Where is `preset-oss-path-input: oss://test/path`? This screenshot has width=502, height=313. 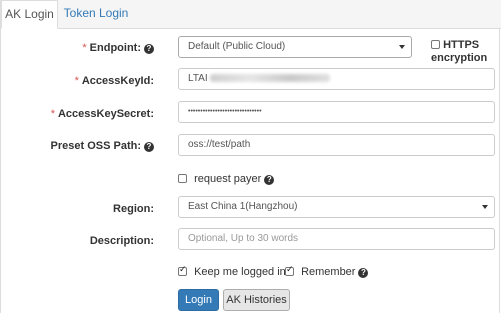 preset-oss-path-input: oss://test/path is located at coordinates (336, 145).